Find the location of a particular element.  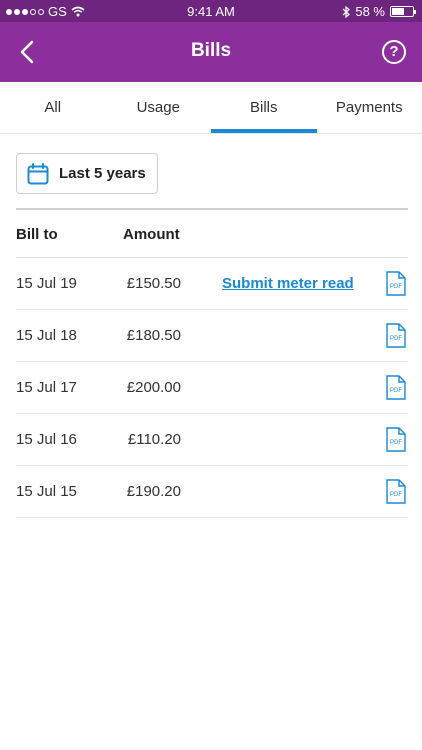

bill-date: 15 Jul 19 is located at coordinates (46, 283).